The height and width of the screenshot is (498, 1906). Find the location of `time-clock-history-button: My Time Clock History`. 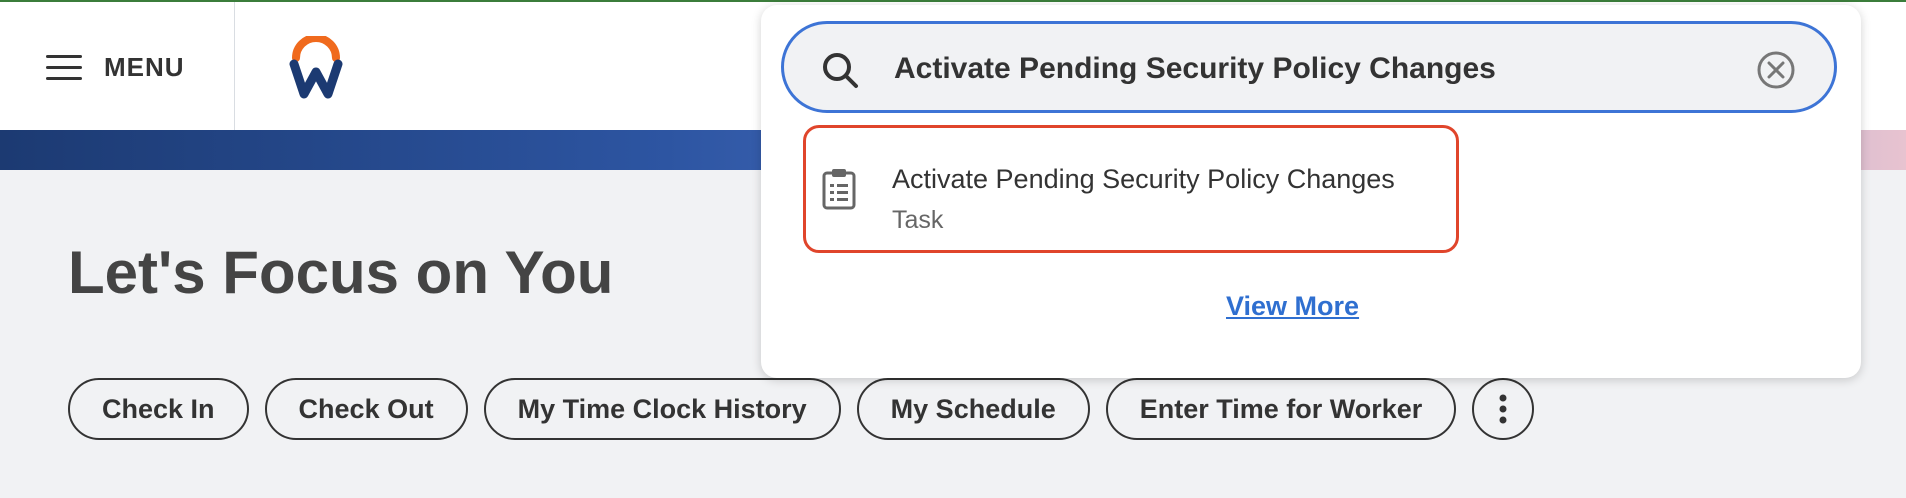

time-clock-history-button: My Time Clock History is located at coordinates (662, 409).